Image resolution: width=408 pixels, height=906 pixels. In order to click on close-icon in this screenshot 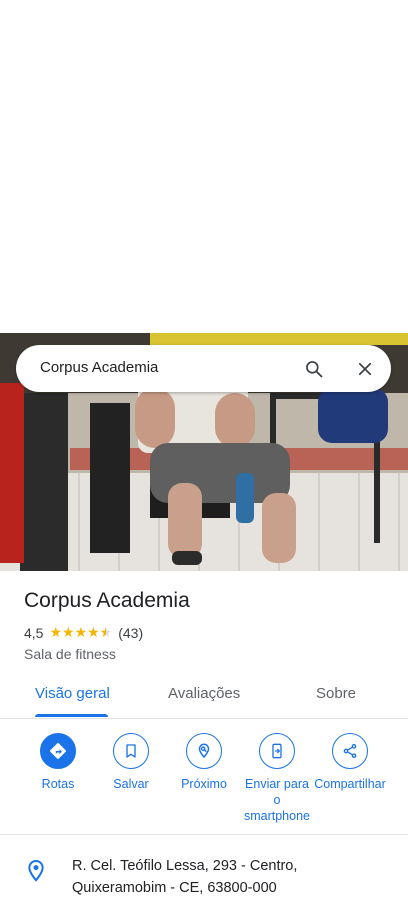, I will do `click(365, 369)`.